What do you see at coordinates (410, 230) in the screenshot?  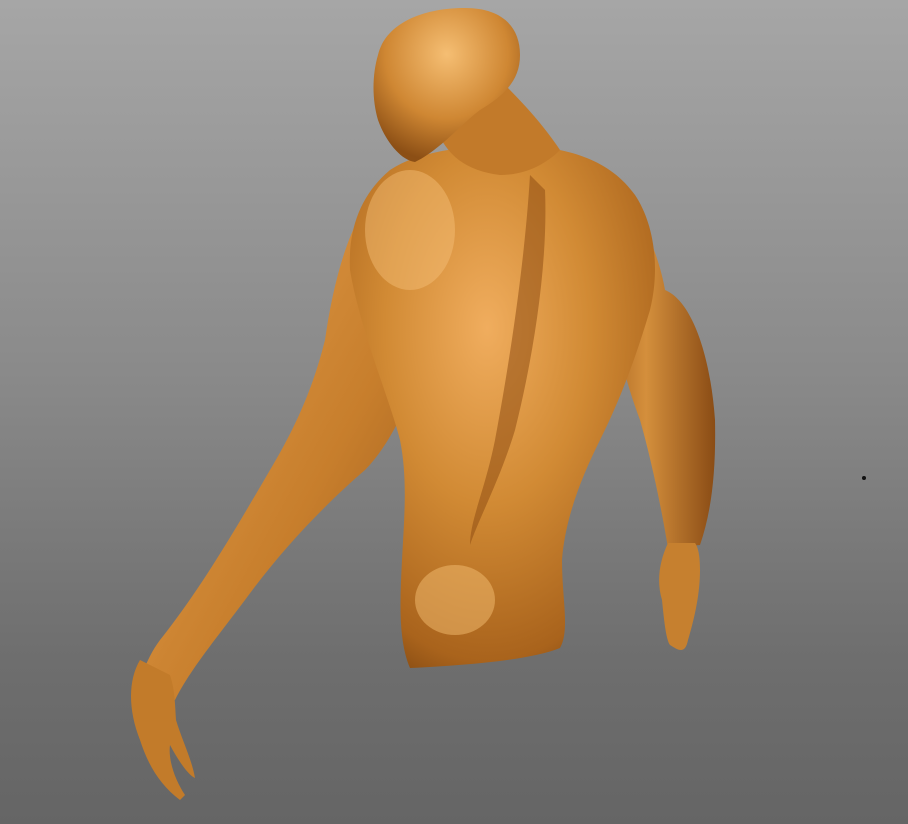 I see `shoulder-highlight` at bounding box center [410, 230].